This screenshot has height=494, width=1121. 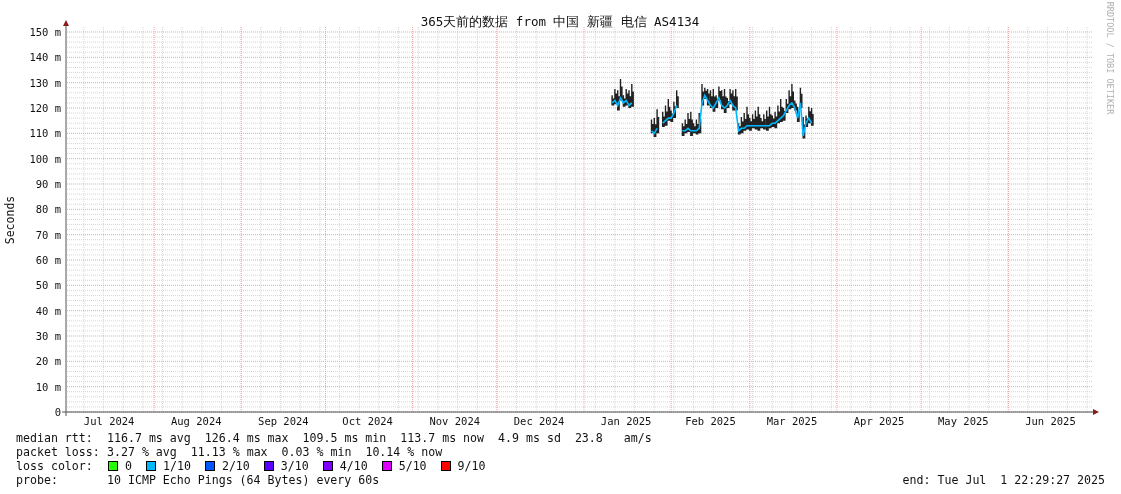 I want to click on y-tick-label: 40 m, so click(x=48, y=310).